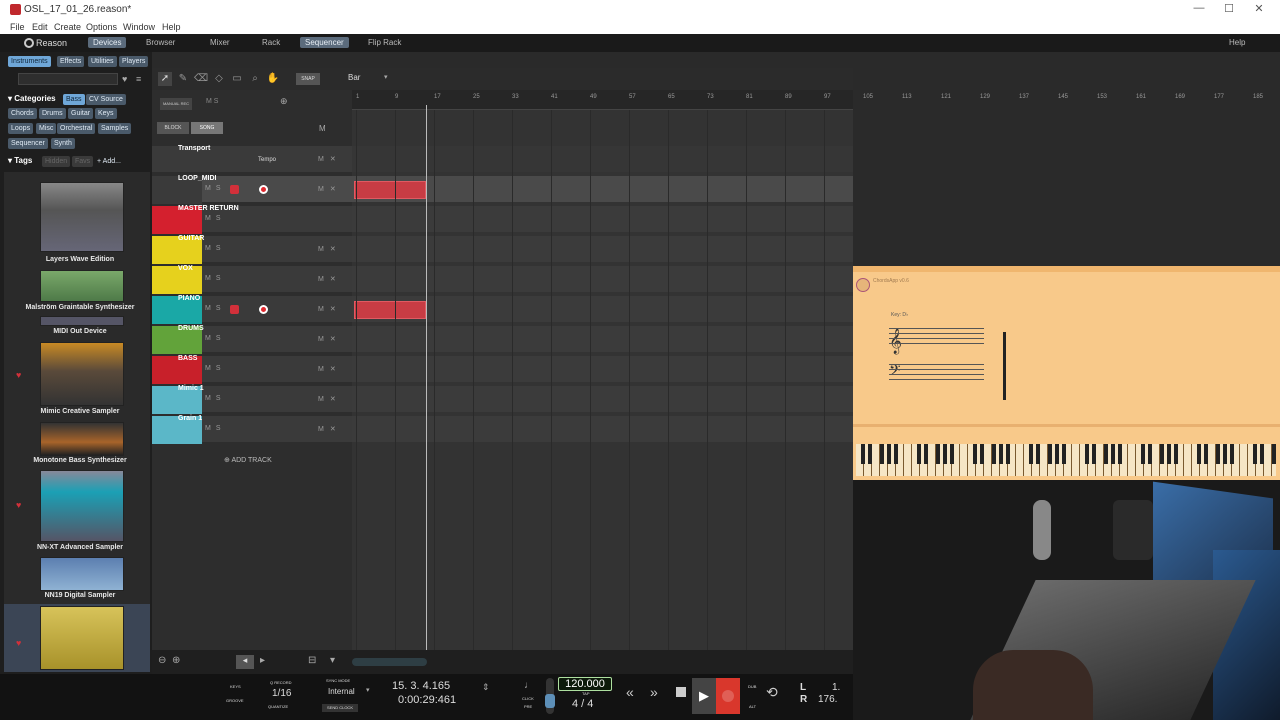 The image size is (1280, 720). Describe the element at coordinates (82, 439) in the screenshot. I see `device-thumbnail-monotone` at that location.